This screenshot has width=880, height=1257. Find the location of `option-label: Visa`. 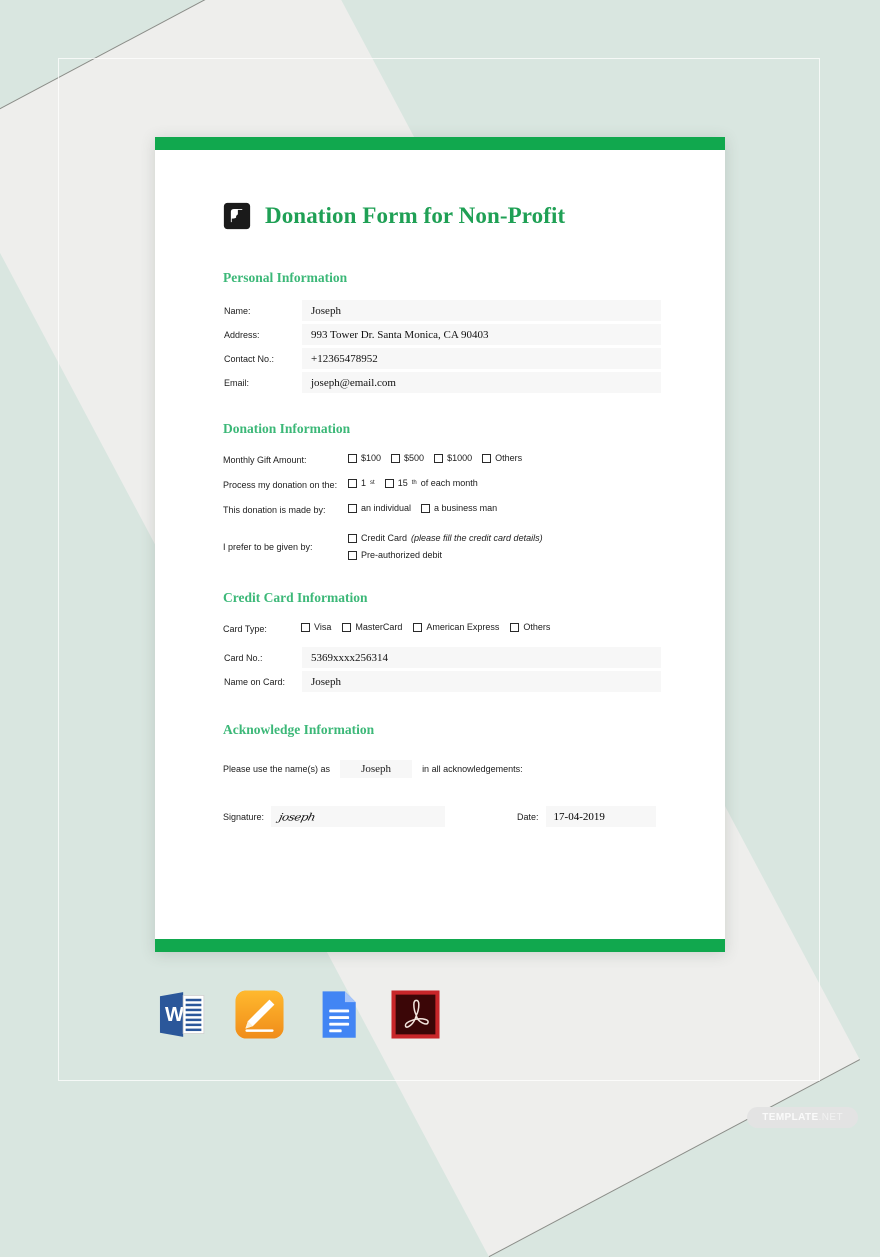

option-label: Visa is located at coordinates (323, 627).